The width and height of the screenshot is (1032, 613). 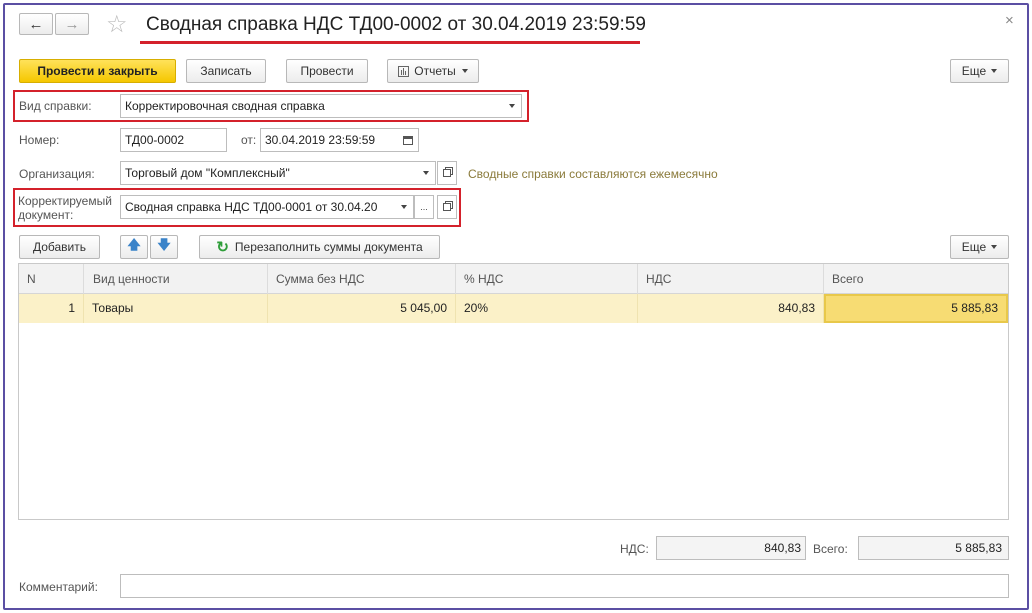 I want to click on arrow-right-icon: →, so click(x=72, y=24).